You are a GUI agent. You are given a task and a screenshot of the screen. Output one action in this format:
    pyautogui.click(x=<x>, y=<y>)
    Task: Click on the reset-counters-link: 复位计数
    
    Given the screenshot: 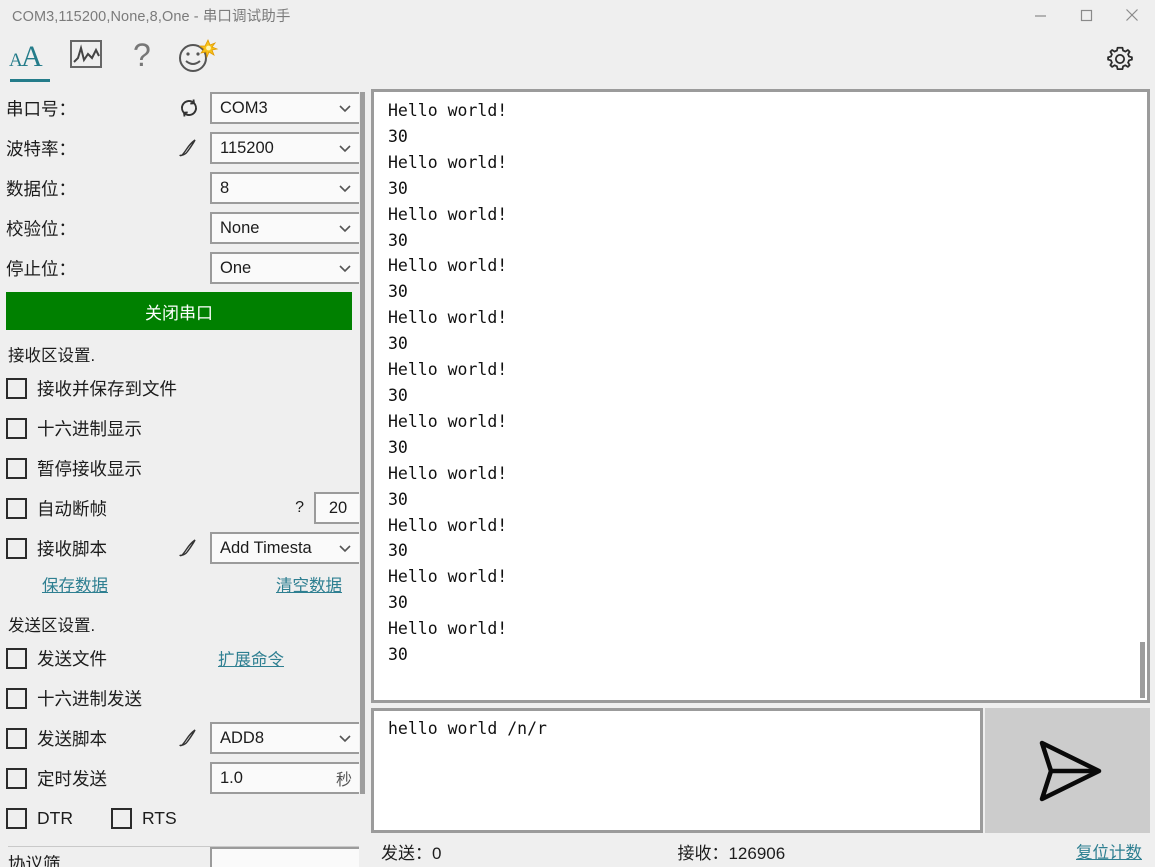 What is the action you would take?
    pyautogui.click(x=1109, y=851)
    